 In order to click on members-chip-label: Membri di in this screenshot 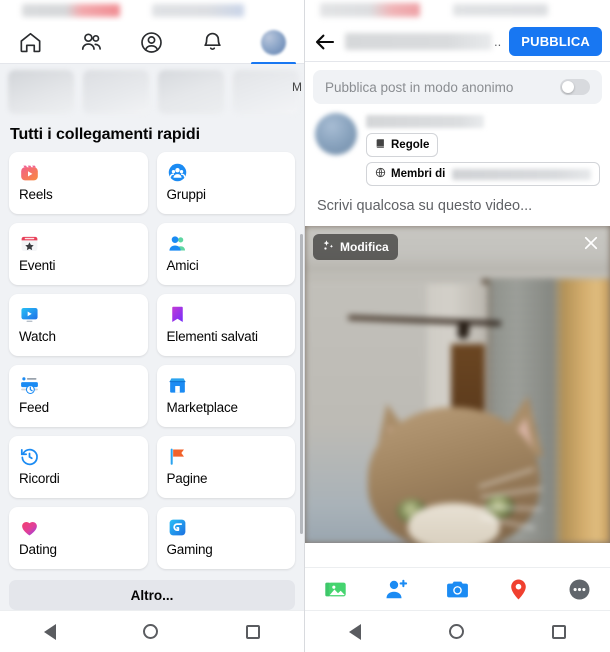, I will do `click(418, 174)`.